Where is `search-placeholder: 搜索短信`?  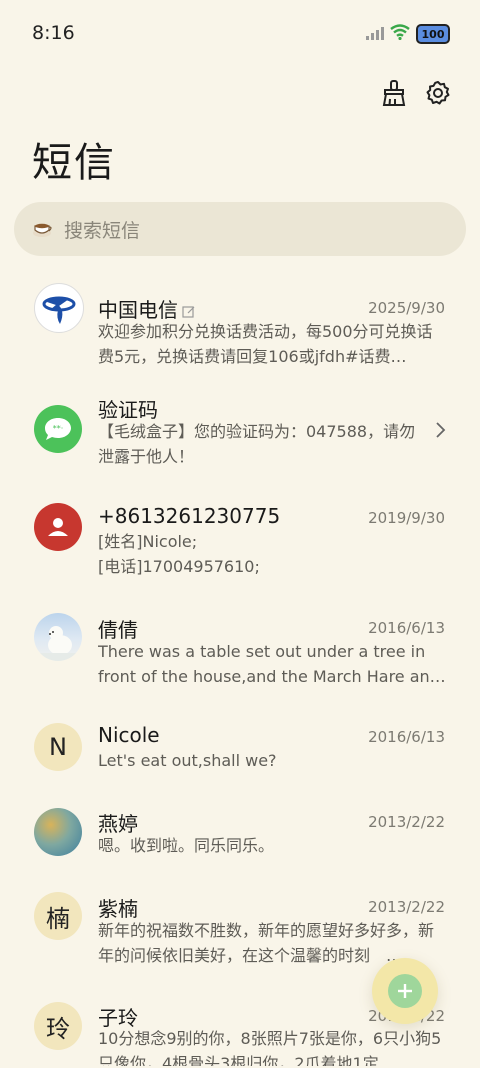 search-placeholder: 搜索短信 is located at coordinates (102, 230).